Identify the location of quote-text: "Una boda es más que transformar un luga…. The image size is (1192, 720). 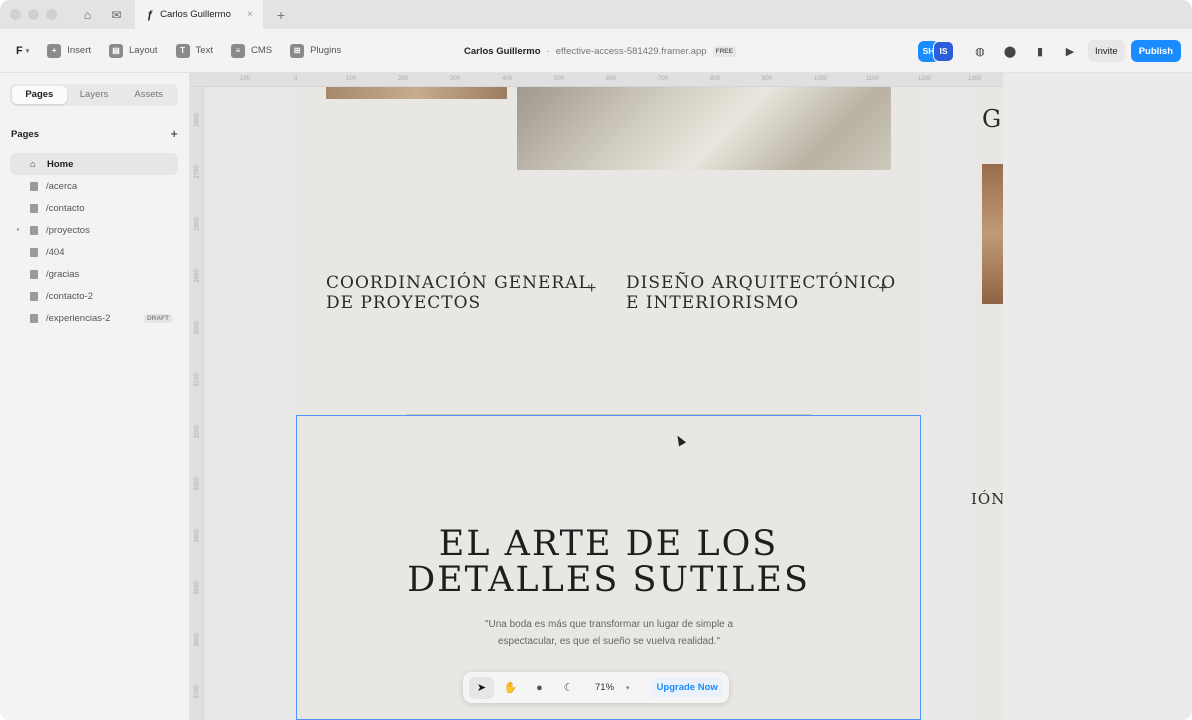
(609, 633).